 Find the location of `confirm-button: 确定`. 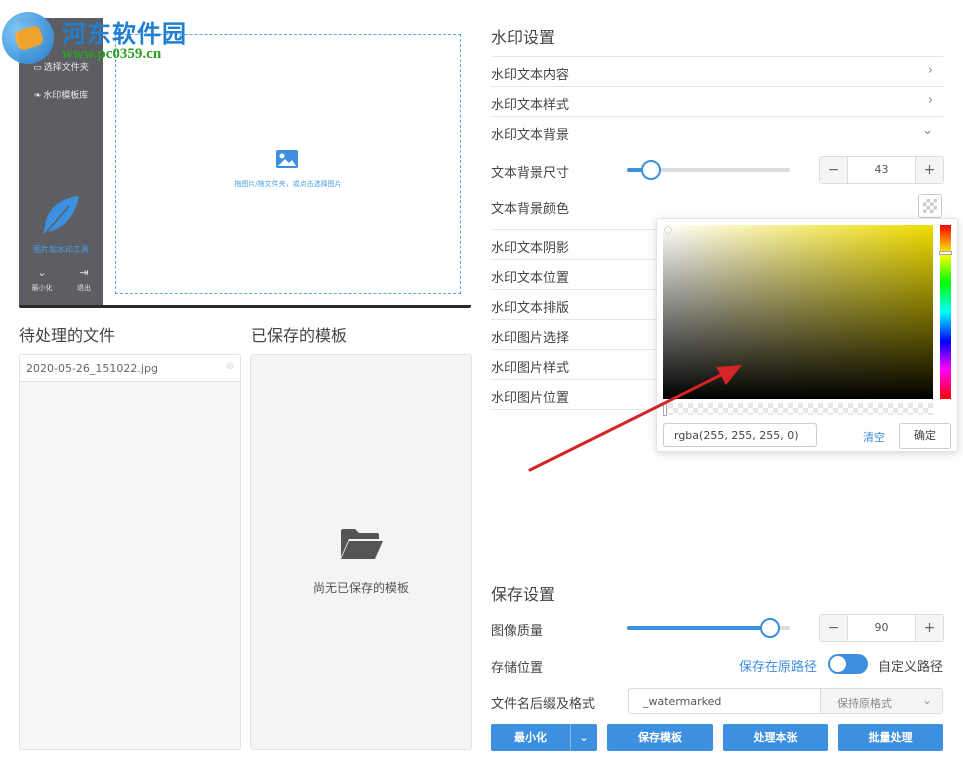

confirm-button: 确定 is located at coordinates (925, 436).